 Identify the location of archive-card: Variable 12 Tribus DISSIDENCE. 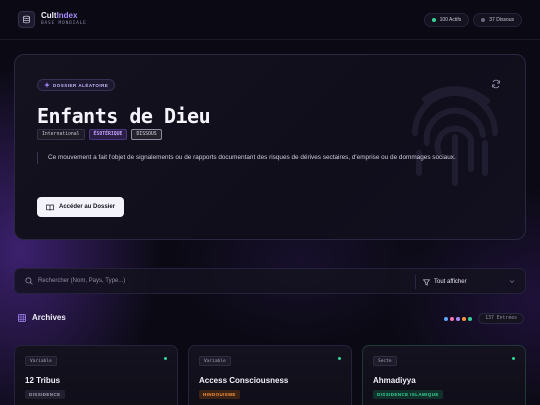
(96, 375).